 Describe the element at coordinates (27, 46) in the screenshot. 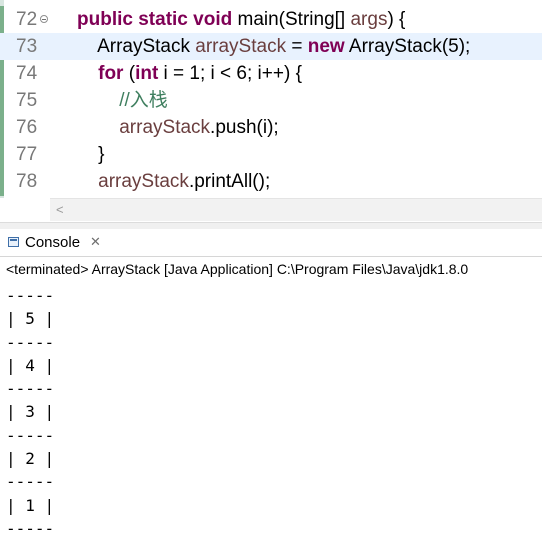

I see `line-number: 73` at that location.